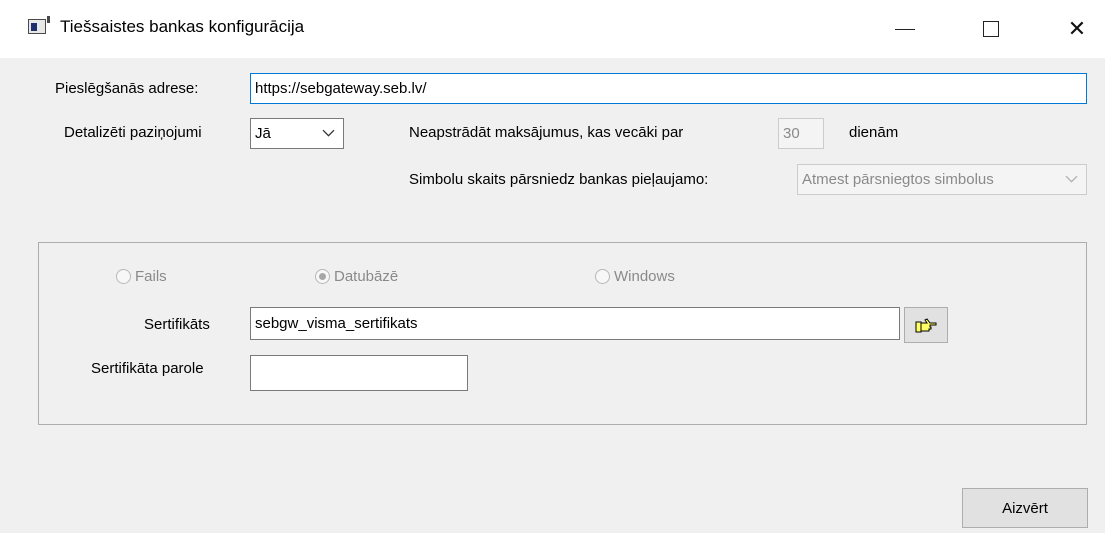  I want to click on certificate-value: sebgw_visma_sertifikats, so click(336, 323).